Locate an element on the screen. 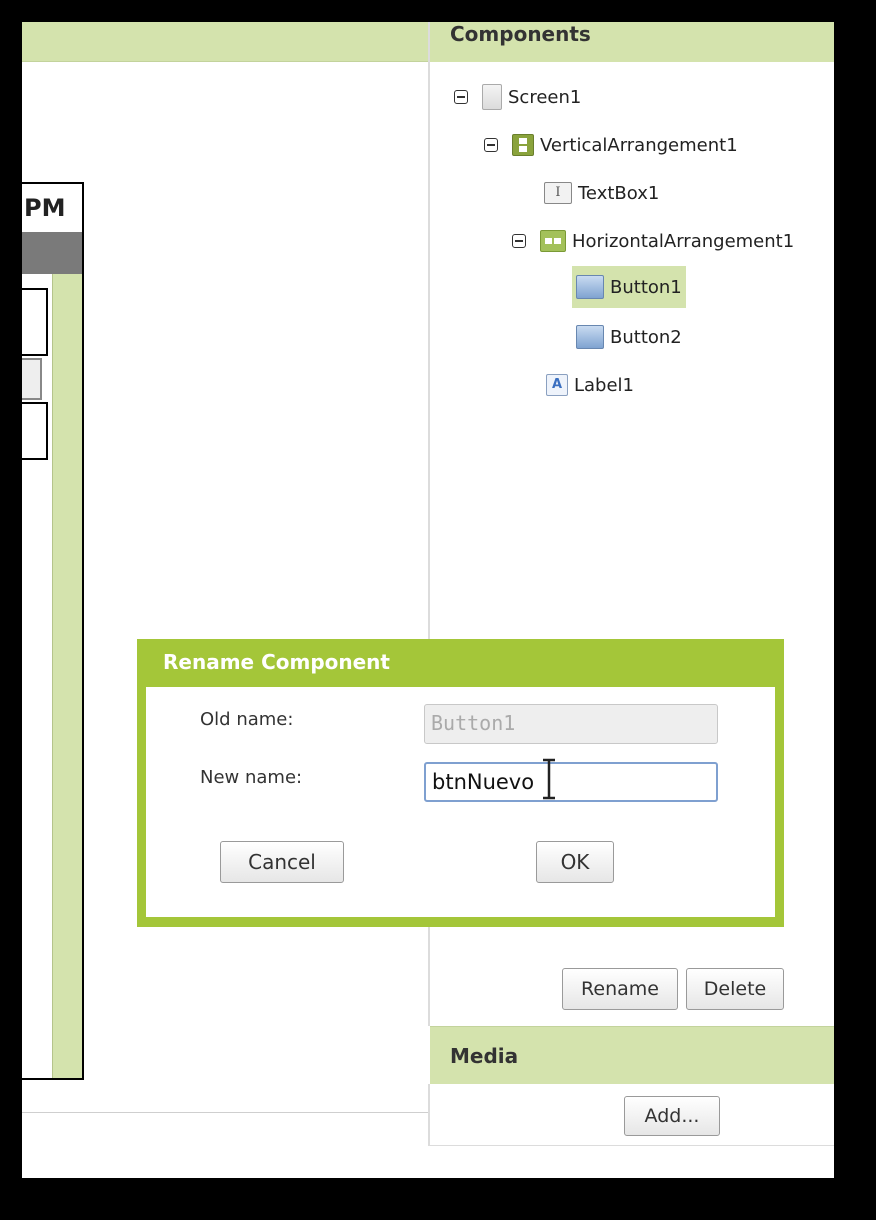 The width and height of the screenshot is (876, 1220). tree-item-label: VerticalArrangement1 is located at coordinates (639, 145).